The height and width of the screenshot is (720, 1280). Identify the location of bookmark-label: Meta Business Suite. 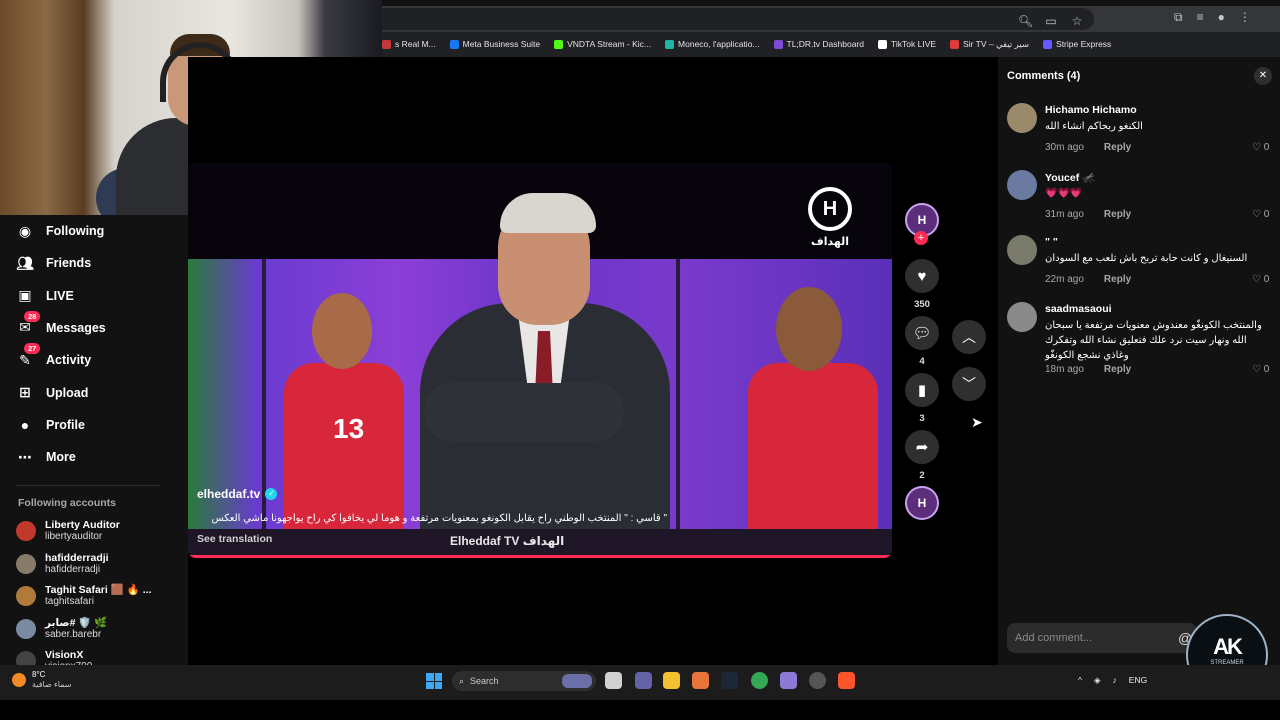
(501, 44).